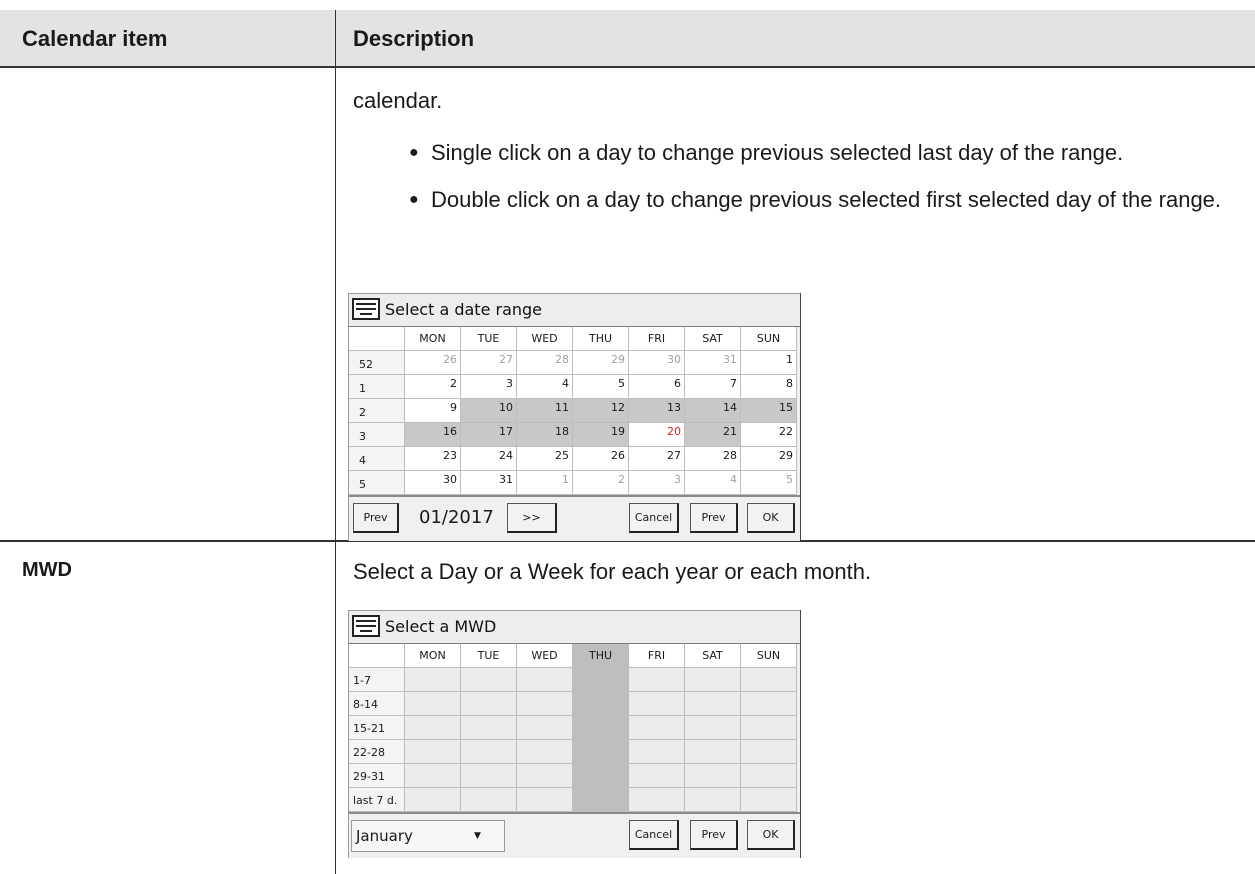 This screenshot has width=1255, height=874. Describe the element at coordinates (366, 364) in the screenshot. I see `week-number: 52` at that location.